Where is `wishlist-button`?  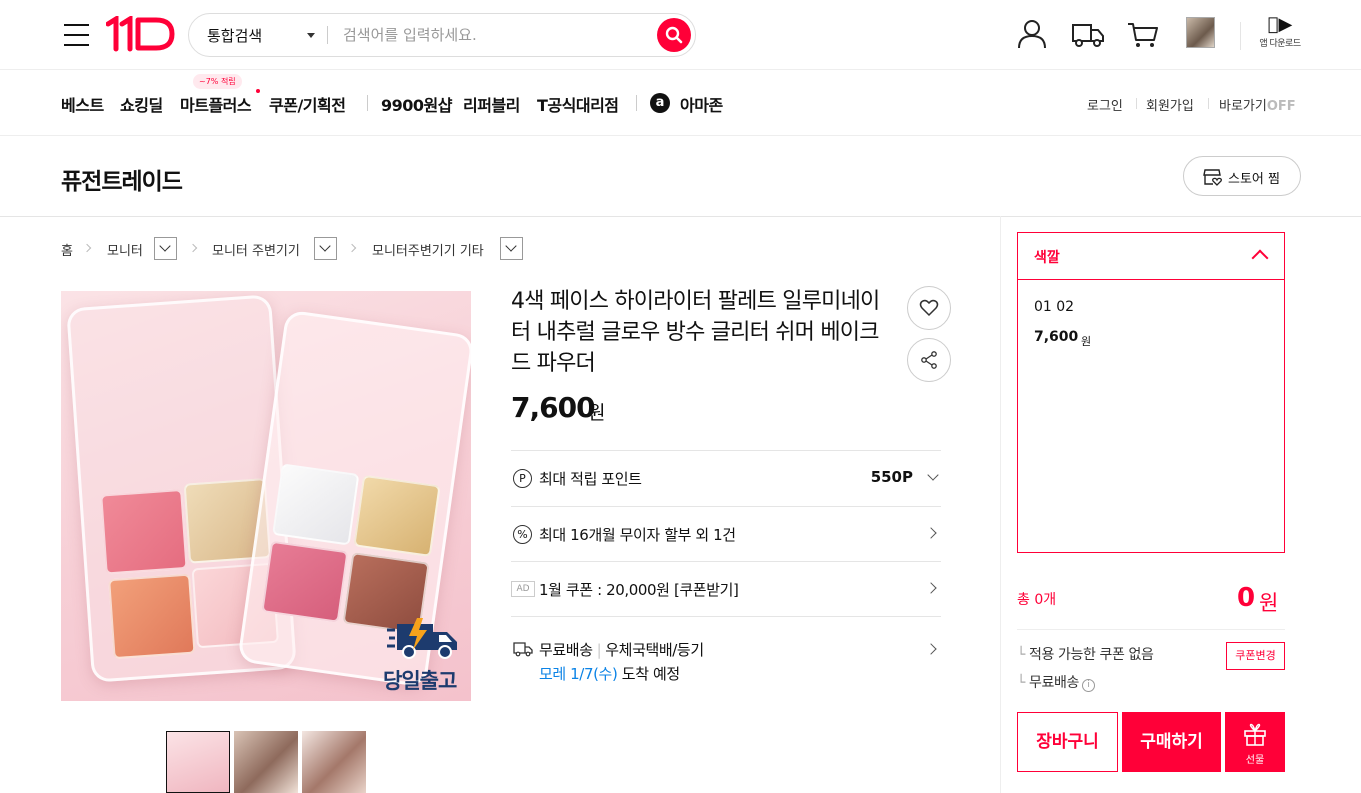 wishlist-button is located at coordinates (929, 308).